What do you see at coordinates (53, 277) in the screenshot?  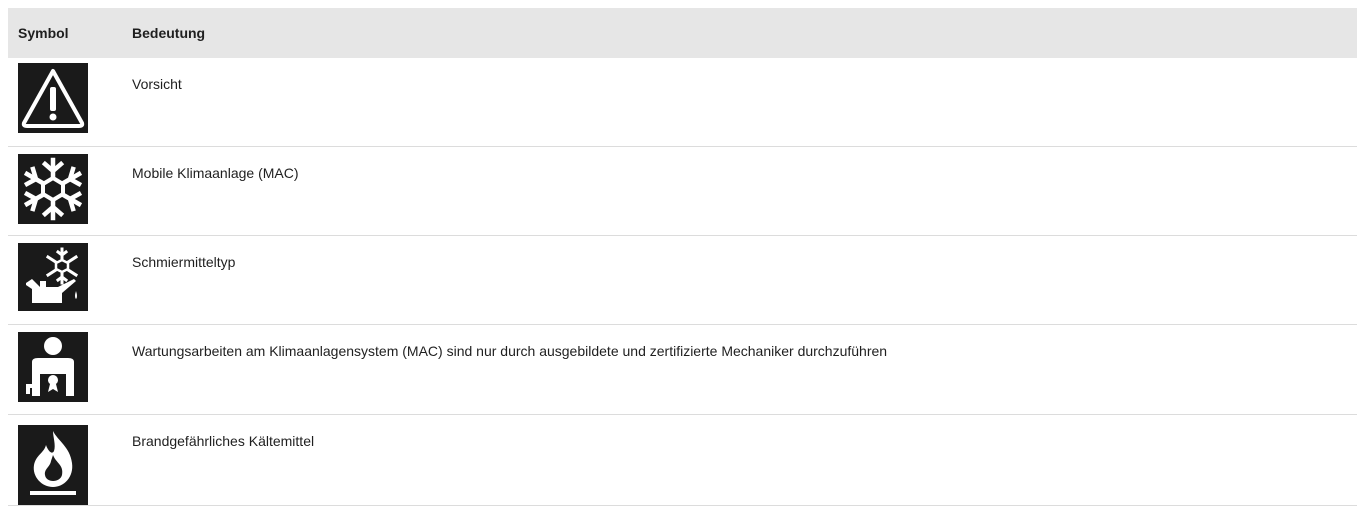 I see `oil-can-snowflake-icon` at bounding box center [53, 277].